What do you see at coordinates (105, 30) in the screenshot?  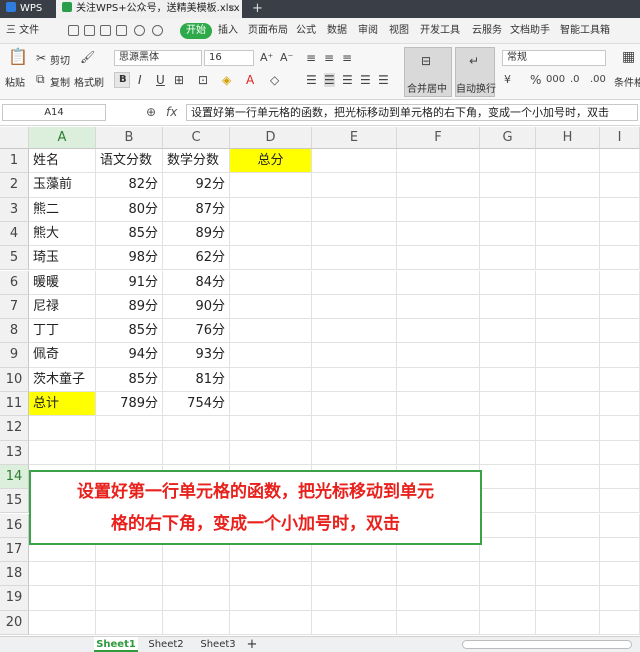 I see `print-preview-icon` at bounding box center [105, 30].